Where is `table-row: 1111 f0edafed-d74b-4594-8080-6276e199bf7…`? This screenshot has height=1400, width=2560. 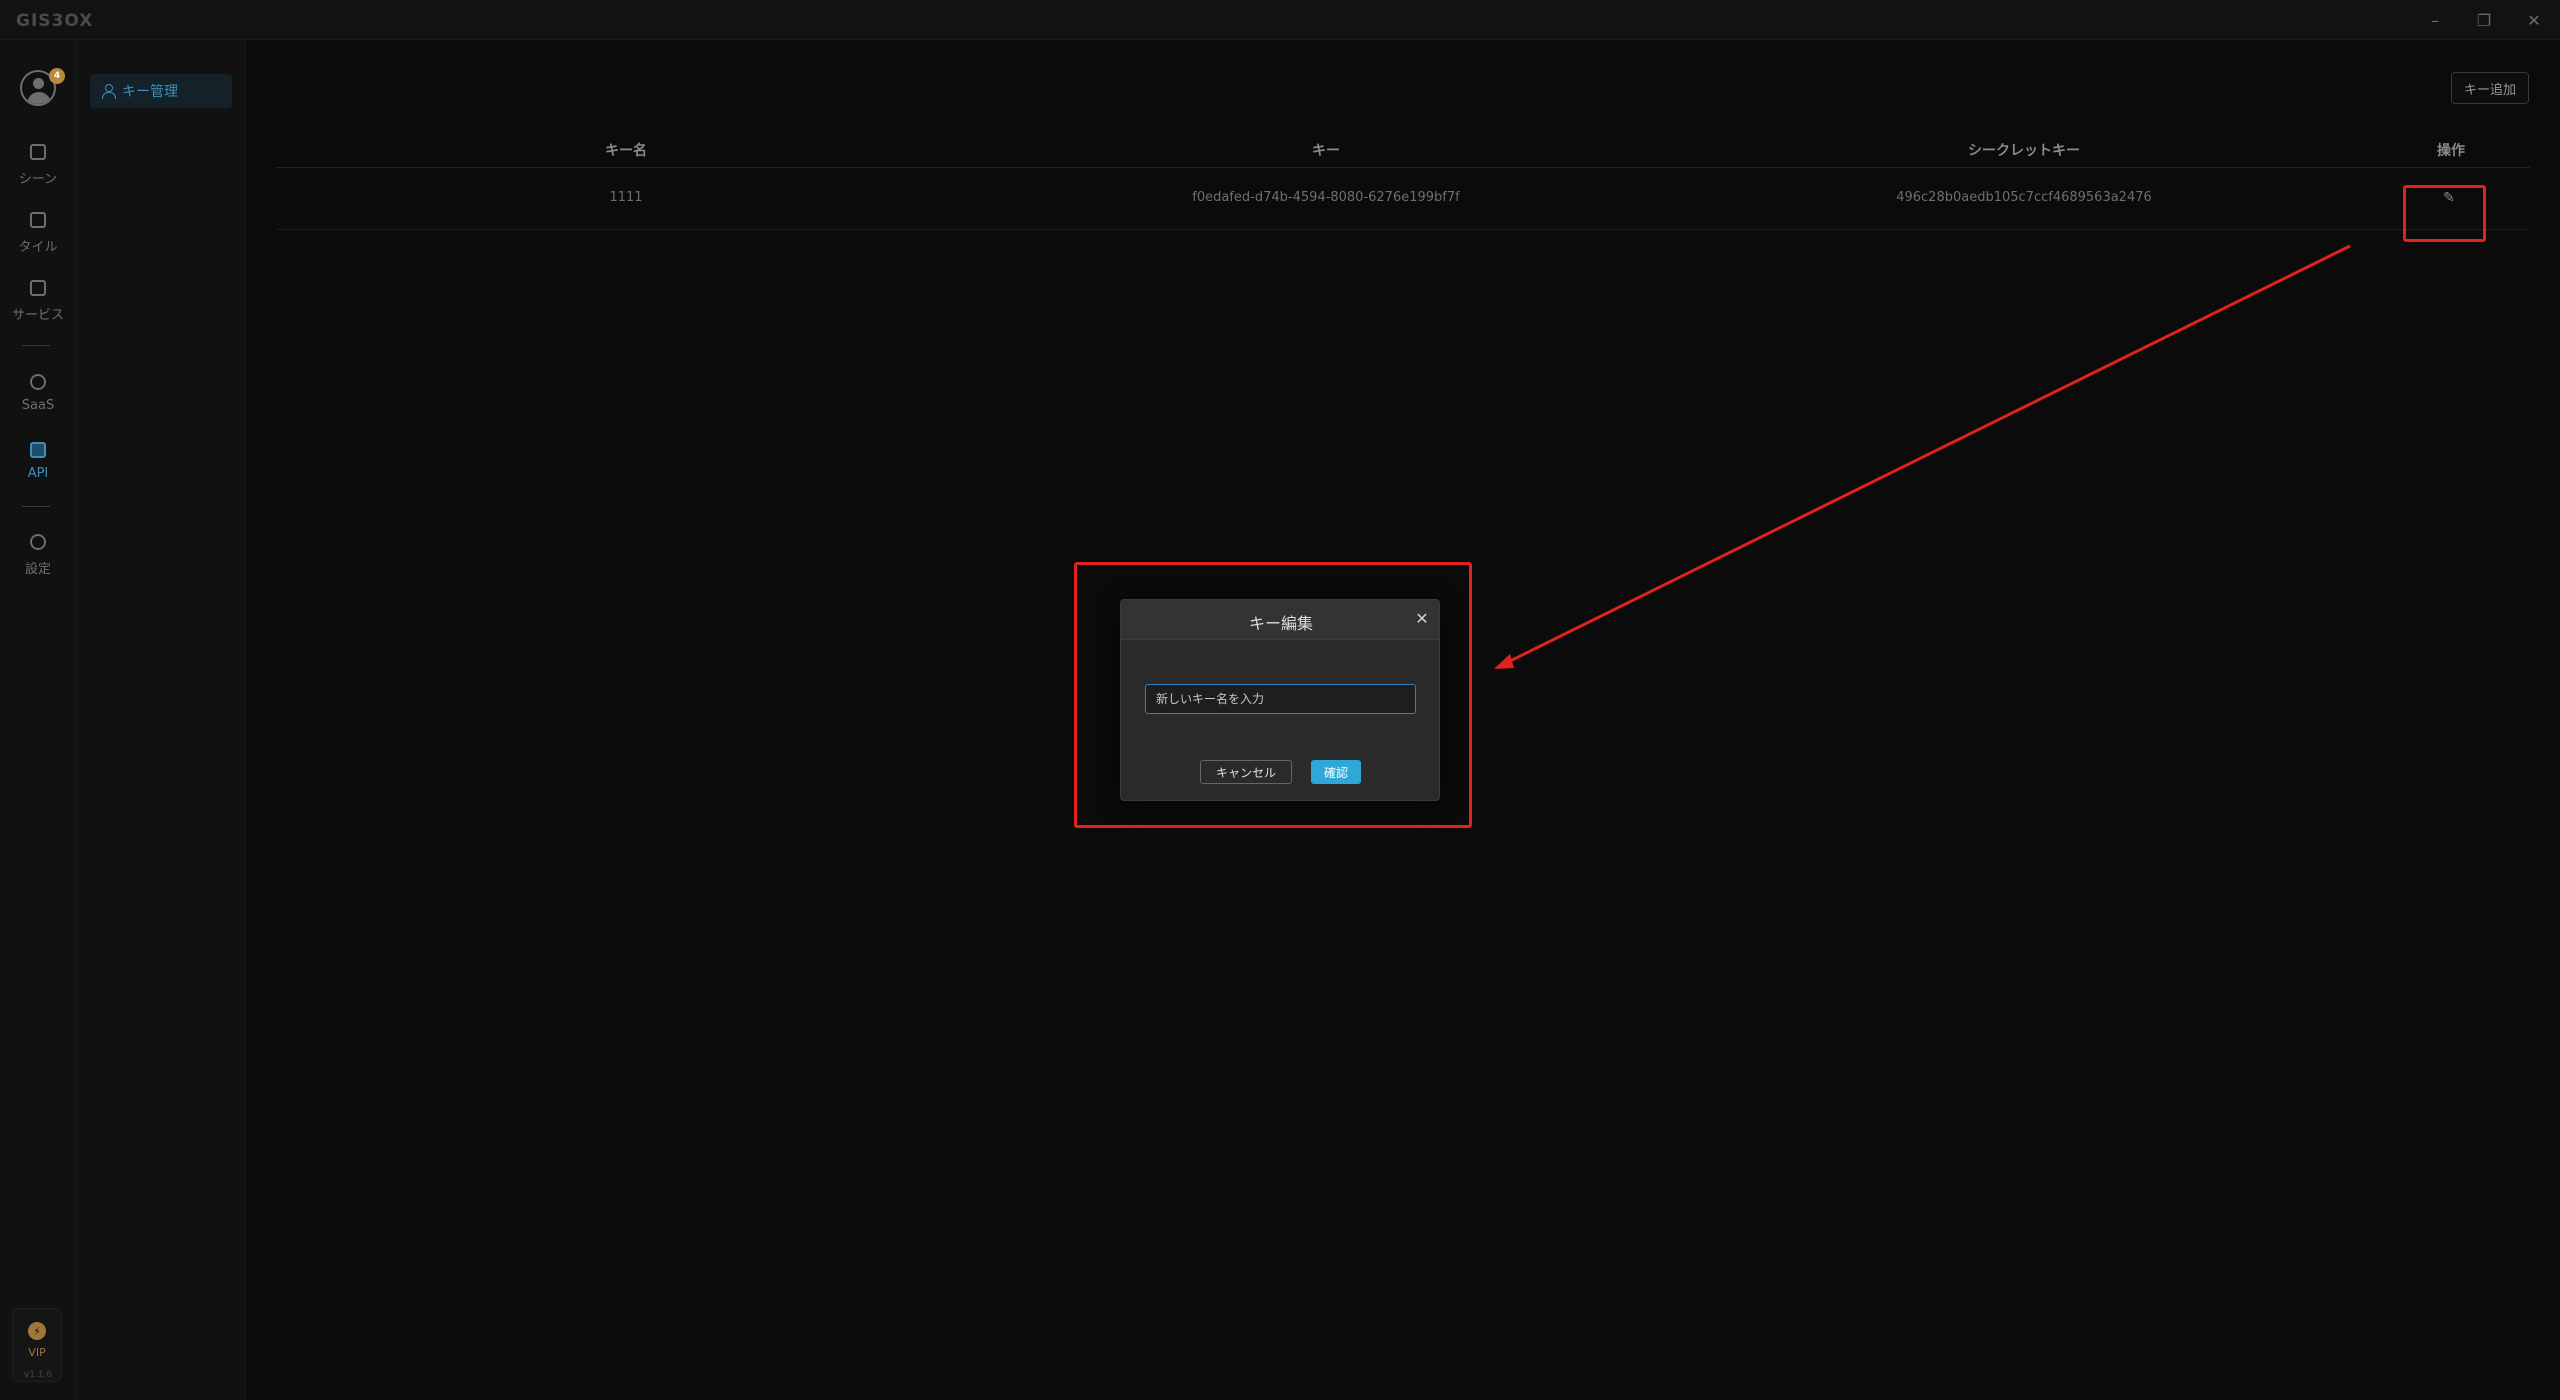
table-row: 1111 f0edafed-d74b-4594-8080-6276e199bf7… is located at coordinates (1403, 199).